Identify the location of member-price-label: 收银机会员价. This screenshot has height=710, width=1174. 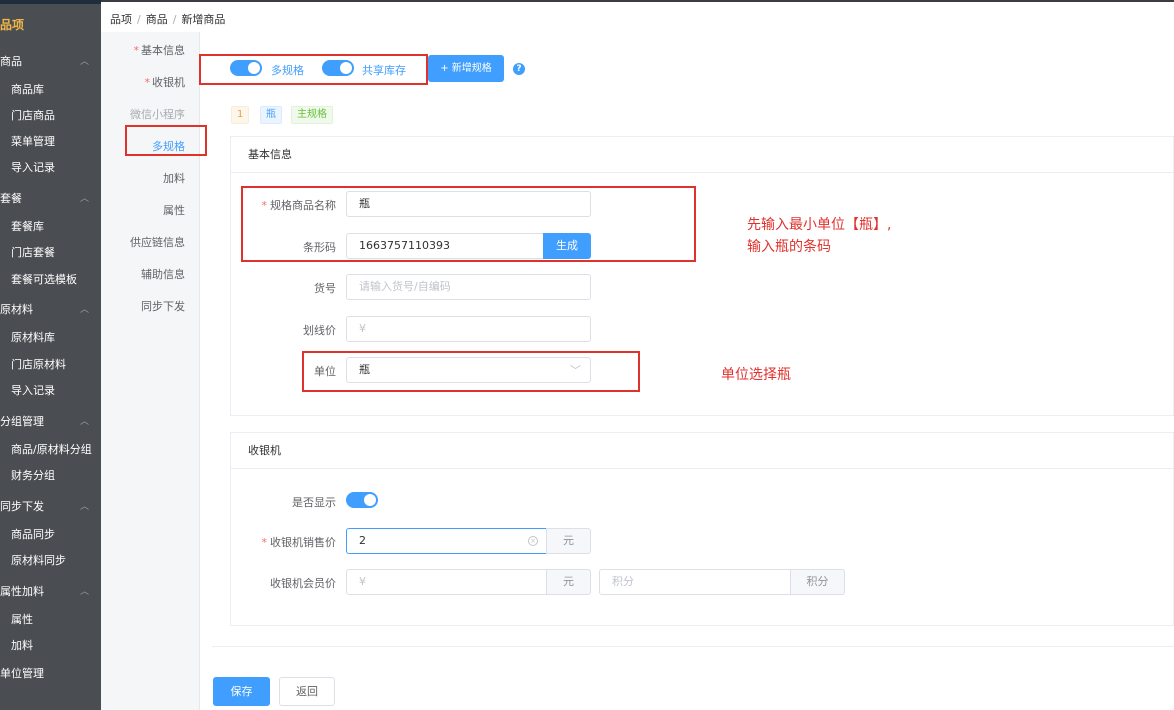
(303, 583).